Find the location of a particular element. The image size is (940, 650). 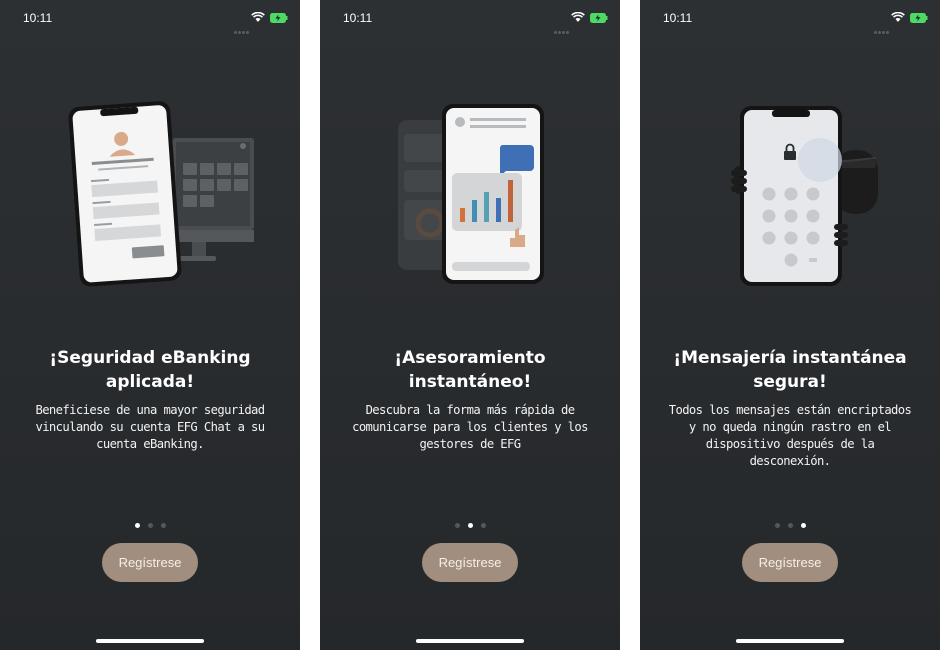

phone-chat-icon is located at coordinates (493, 194).